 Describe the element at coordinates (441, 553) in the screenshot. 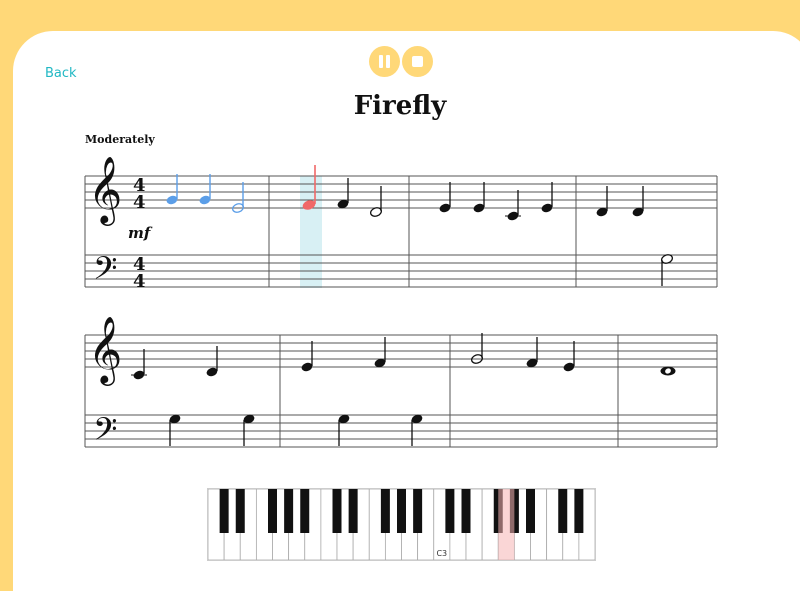

I see `piano-key-label: C3` at that location.